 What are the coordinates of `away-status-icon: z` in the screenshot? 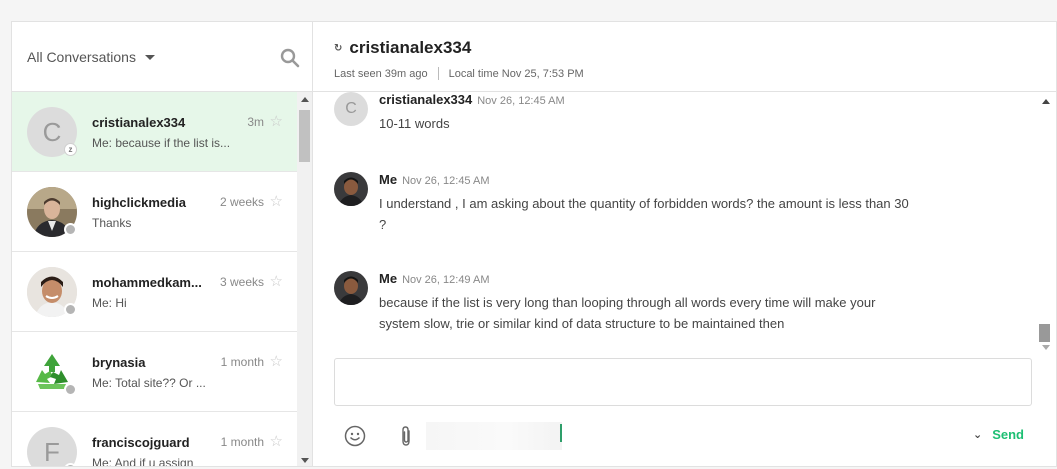 It's located at (70, 149).